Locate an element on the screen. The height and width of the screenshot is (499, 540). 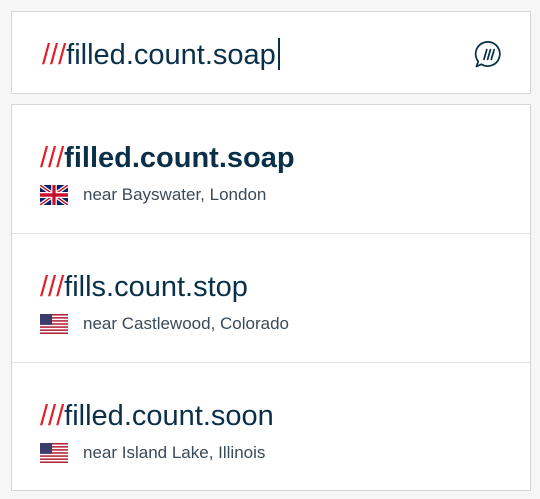
suggestion-words: fills.count.stop is located at coordinates (156, 287).